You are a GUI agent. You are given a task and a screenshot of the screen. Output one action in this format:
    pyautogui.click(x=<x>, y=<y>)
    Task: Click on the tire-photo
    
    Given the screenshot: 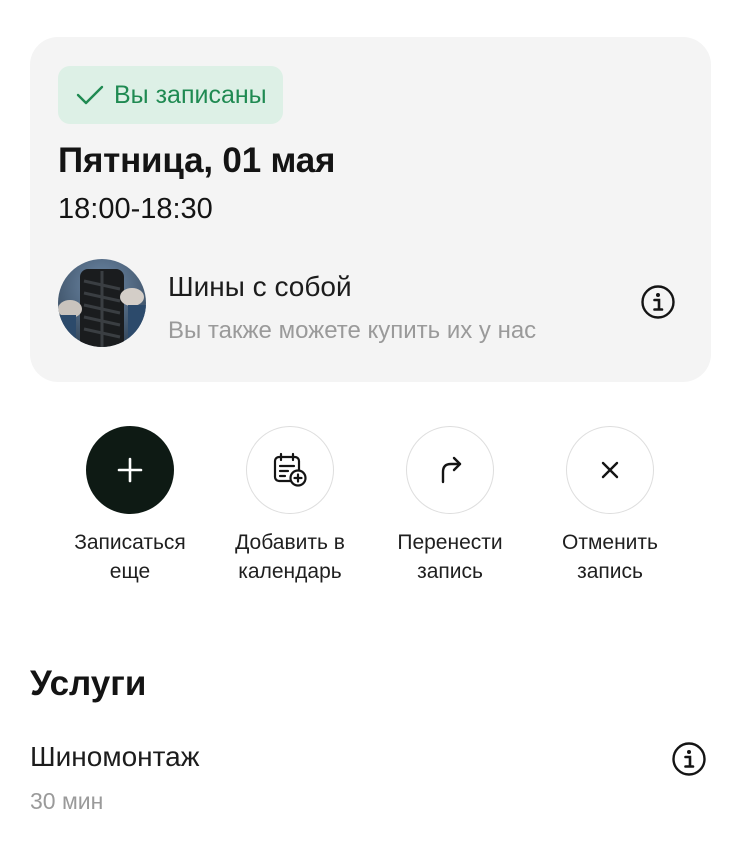 What is the action you would take?
    pyautogui.click(x=102, y=303)
    